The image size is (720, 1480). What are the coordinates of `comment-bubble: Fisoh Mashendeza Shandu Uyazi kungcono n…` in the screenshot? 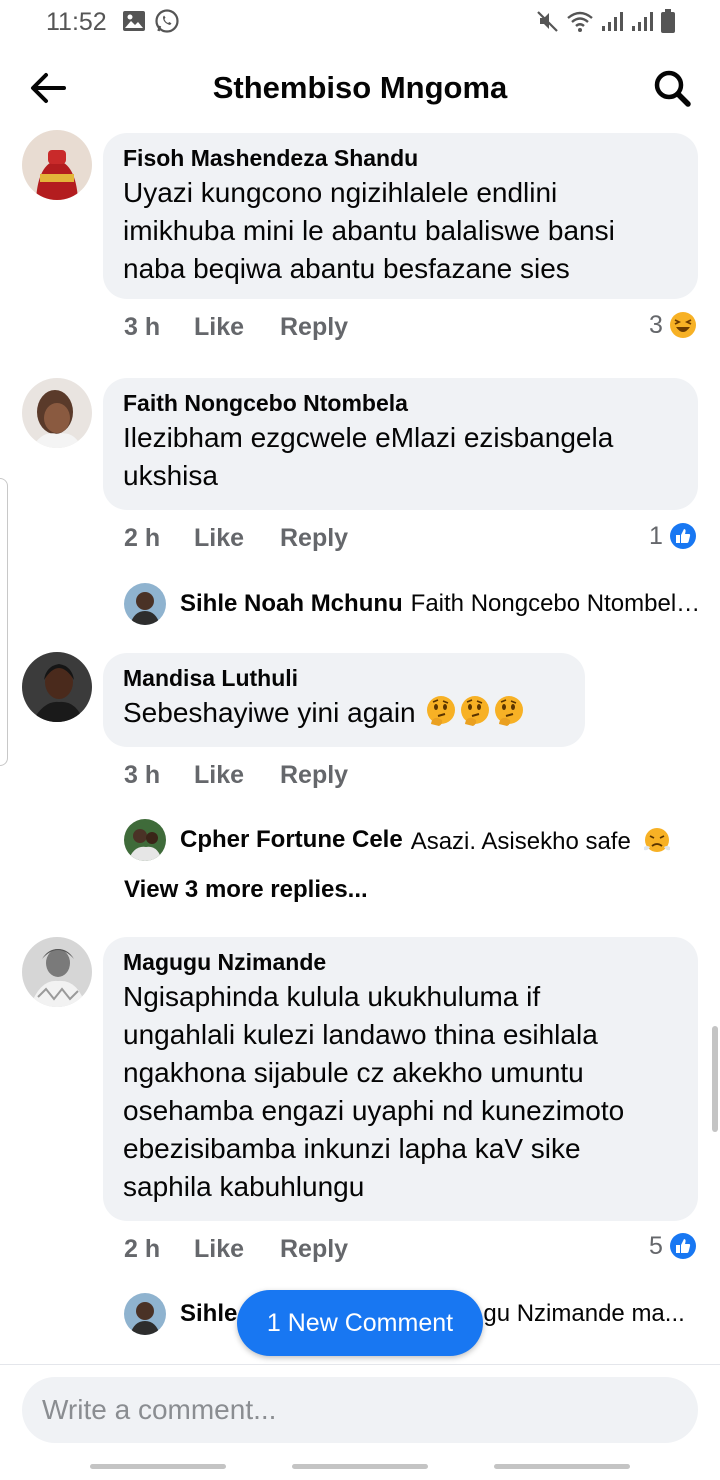 It's located at (400, 216).